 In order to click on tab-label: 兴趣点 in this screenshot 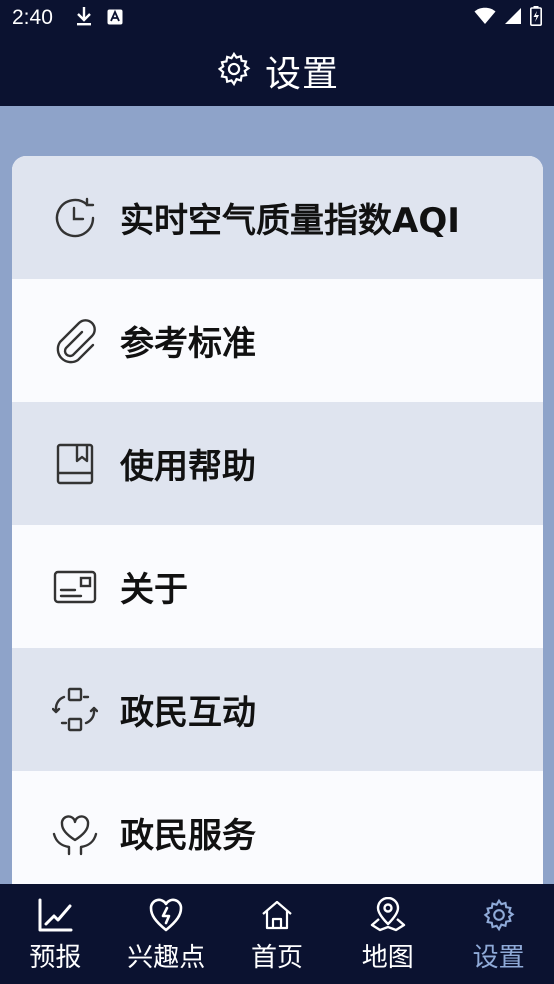, I will do `click(166, 957)`.